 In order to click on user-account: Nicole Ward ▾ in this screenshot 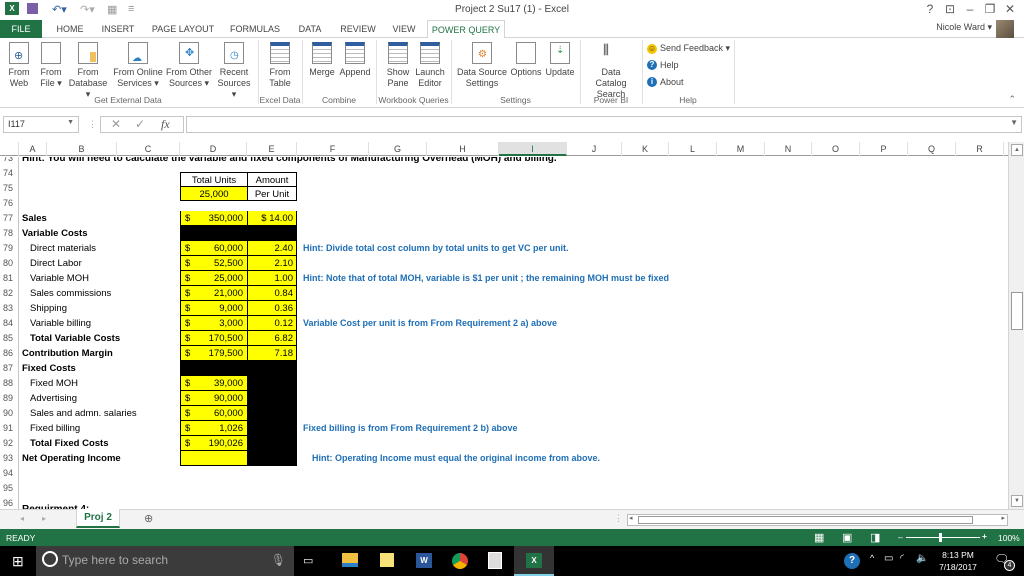, I will do `click(964, 27)`.